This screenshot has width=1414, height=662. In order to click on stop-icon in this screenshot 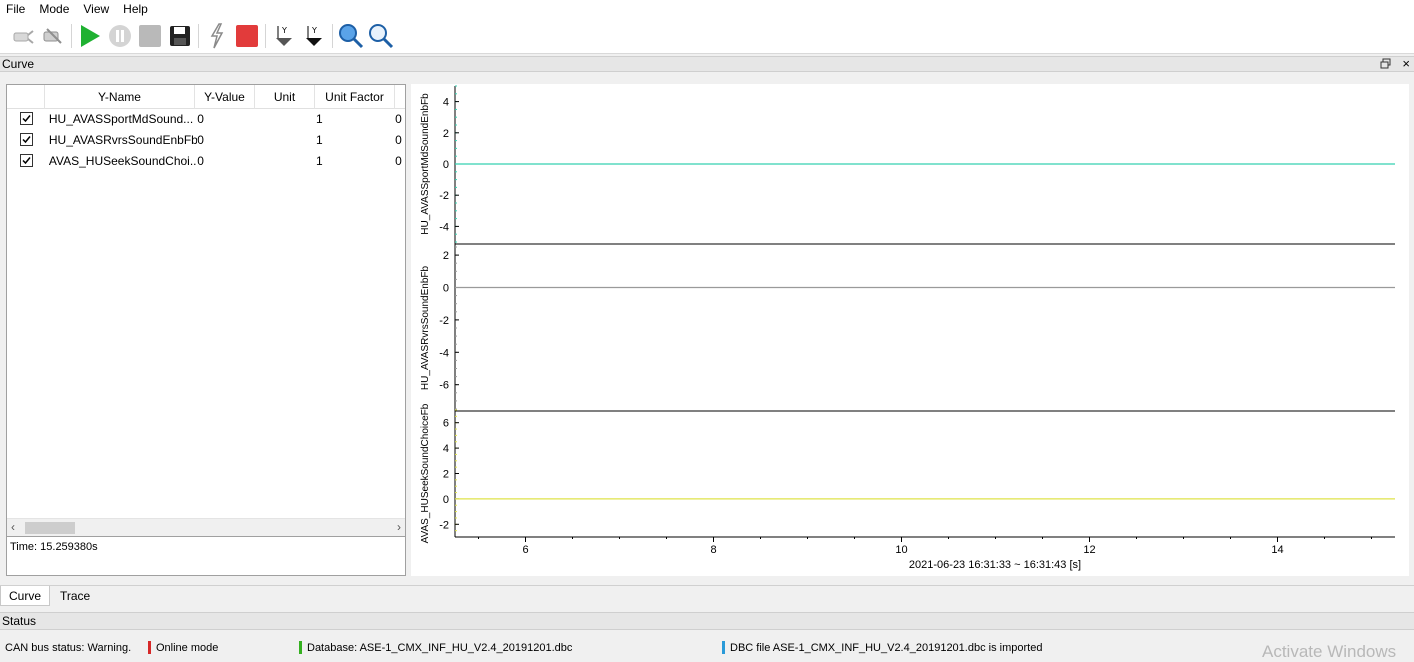, I will do `click(150, 35)`.